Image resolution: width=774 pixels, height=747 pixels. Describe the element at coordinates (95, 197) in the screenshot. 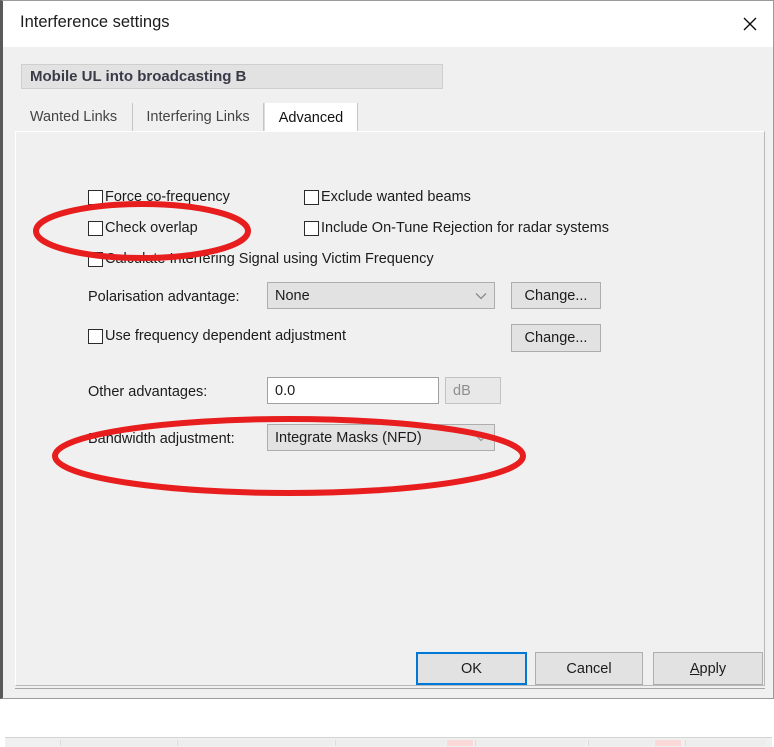

I see `checkbox-force-co-frequency-box` at that location.